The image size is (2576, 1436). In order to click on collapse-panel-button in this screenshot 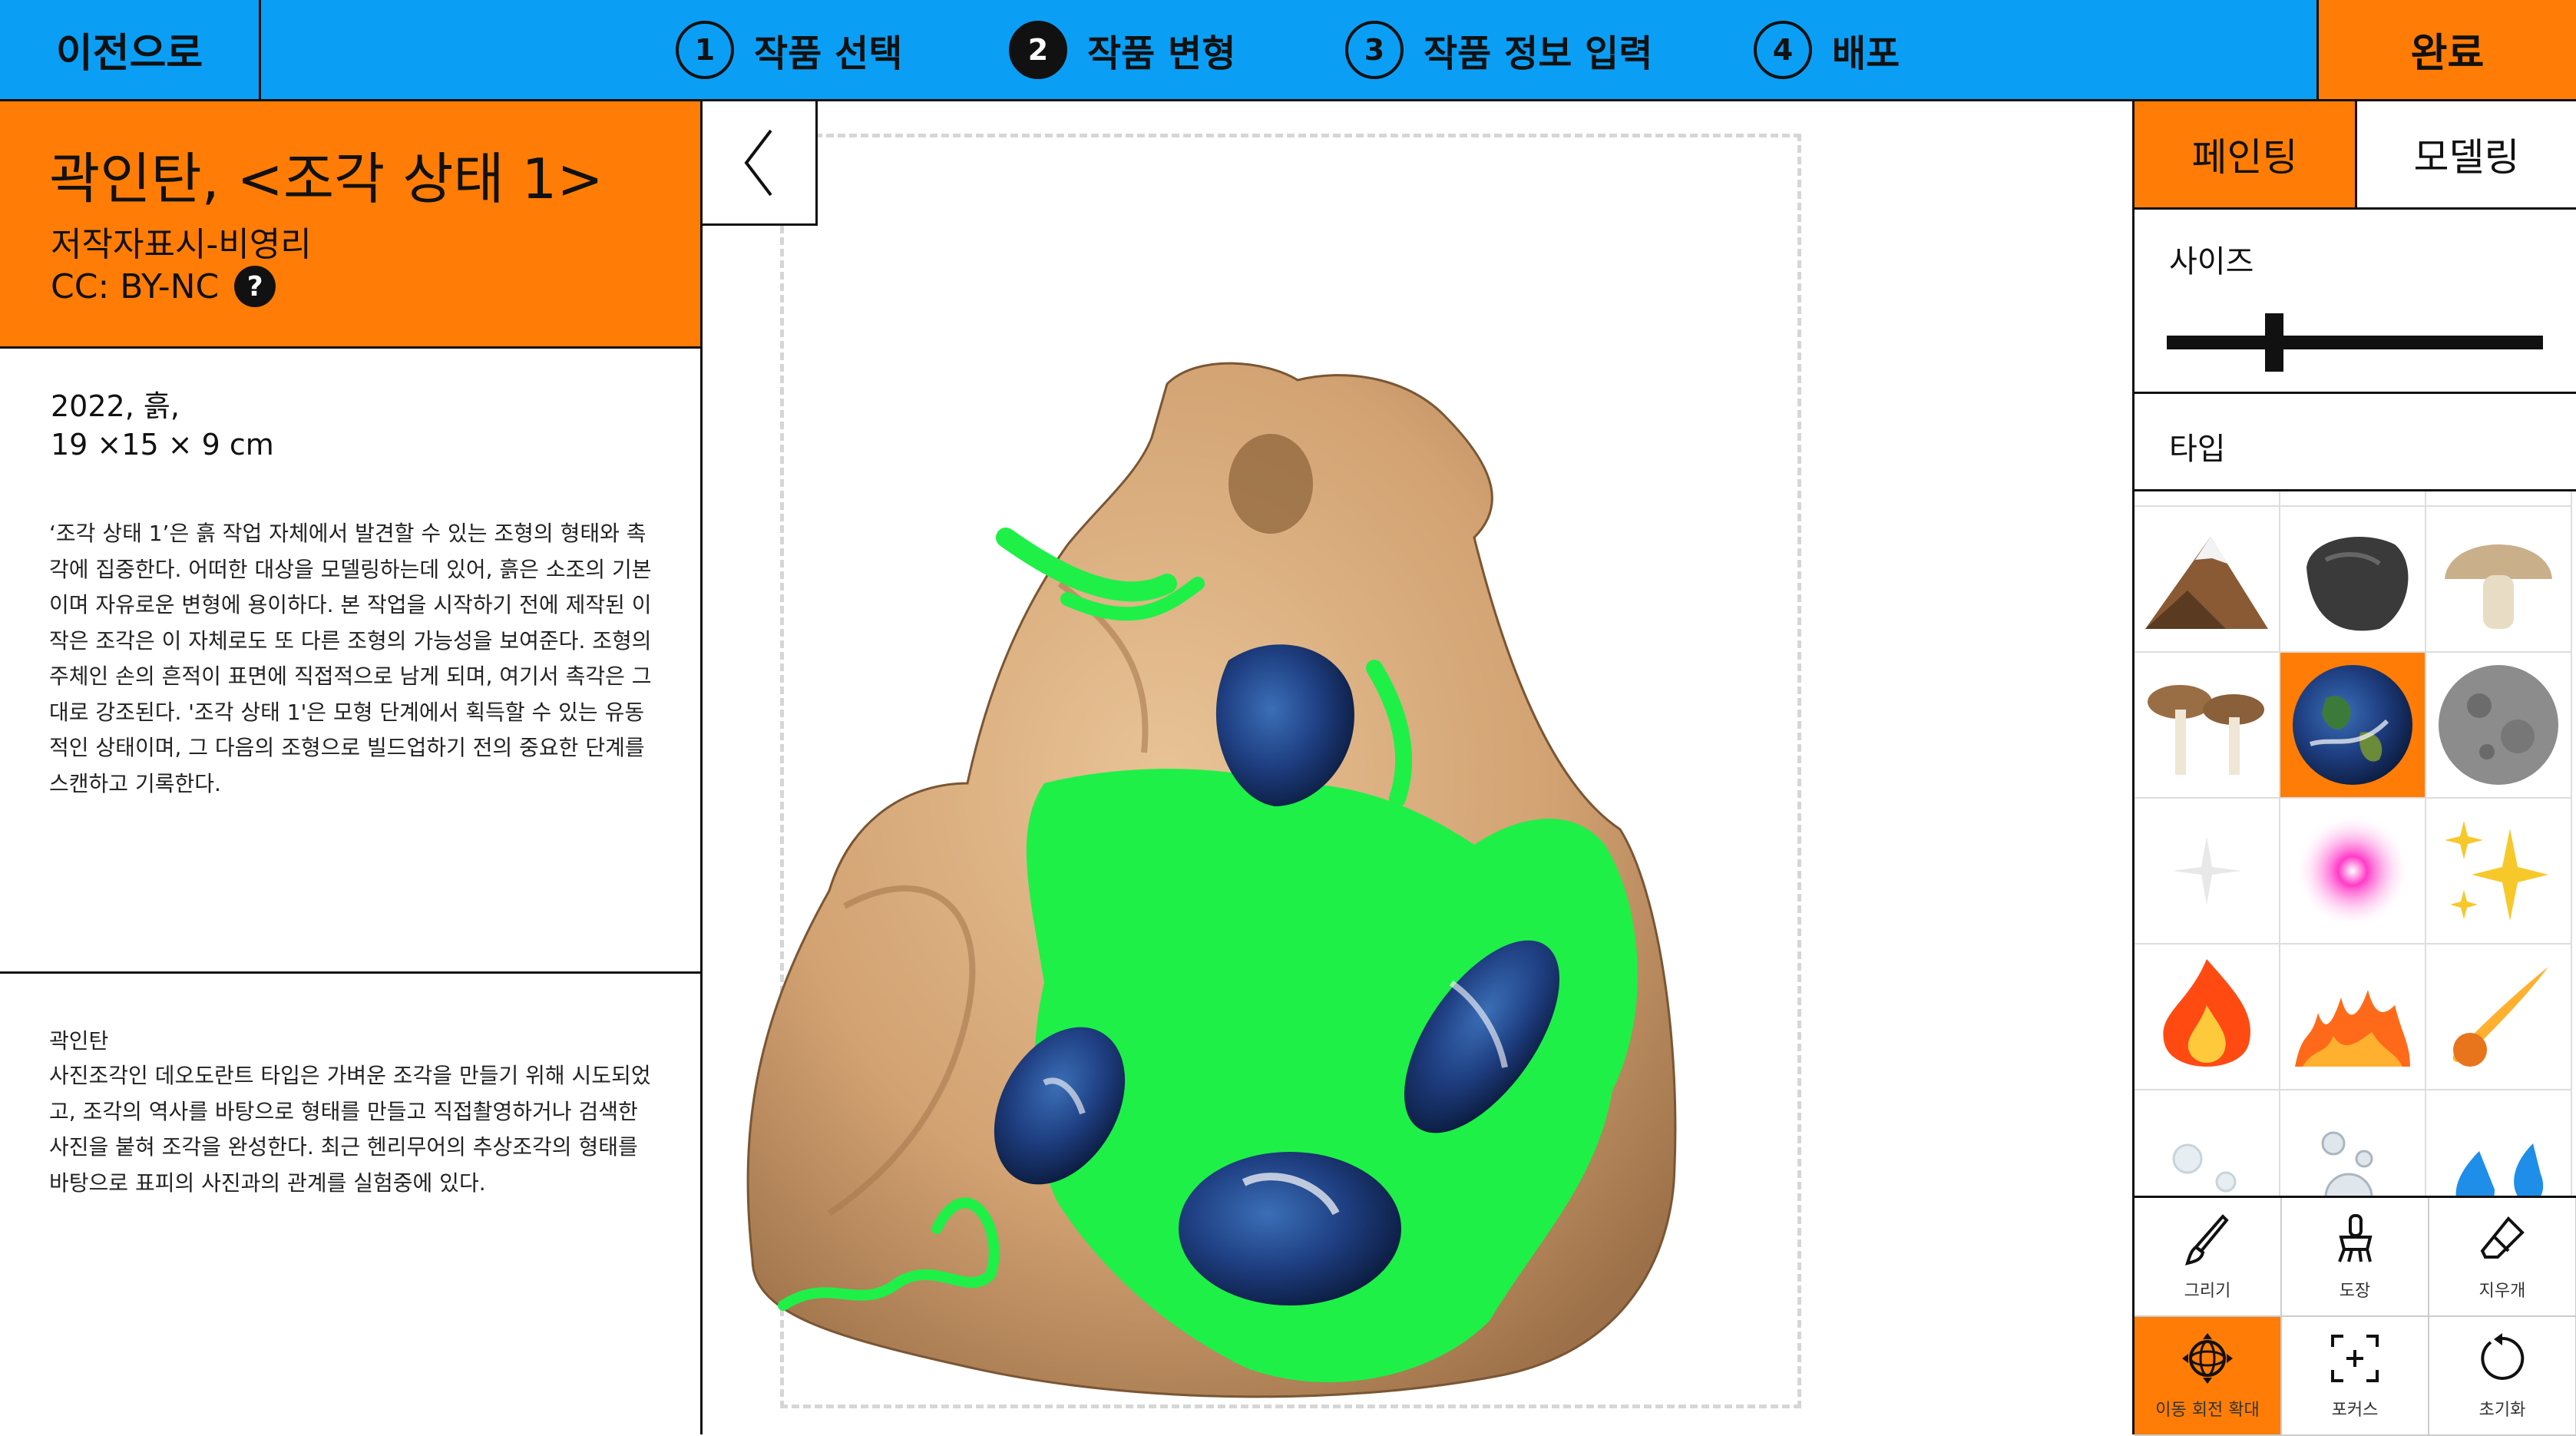, I will do `click(760, 164)`.